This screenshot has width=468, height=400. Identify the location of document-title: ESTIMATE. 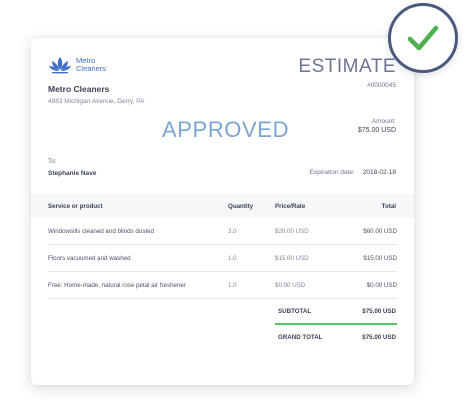
(347, 66).